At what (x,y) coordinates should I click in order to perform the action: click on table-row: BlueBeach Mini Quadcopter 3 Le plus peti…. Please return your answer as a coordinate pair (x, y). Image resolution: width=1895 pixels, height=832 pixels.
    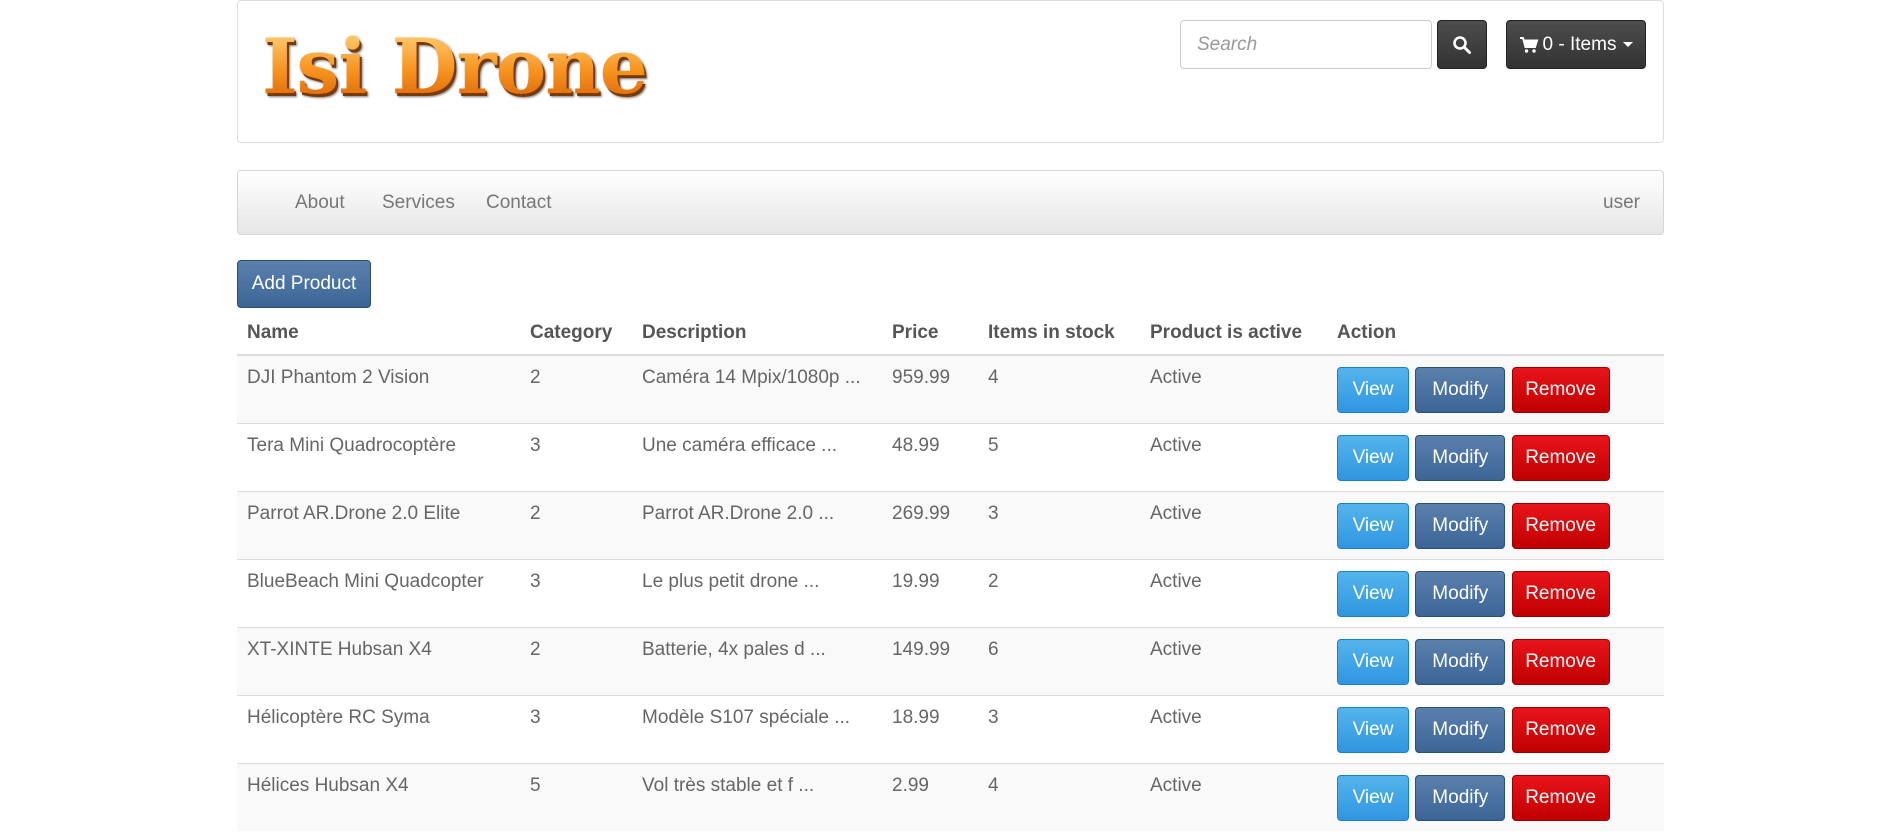
    Looking at the image, I should click on (950, 592).